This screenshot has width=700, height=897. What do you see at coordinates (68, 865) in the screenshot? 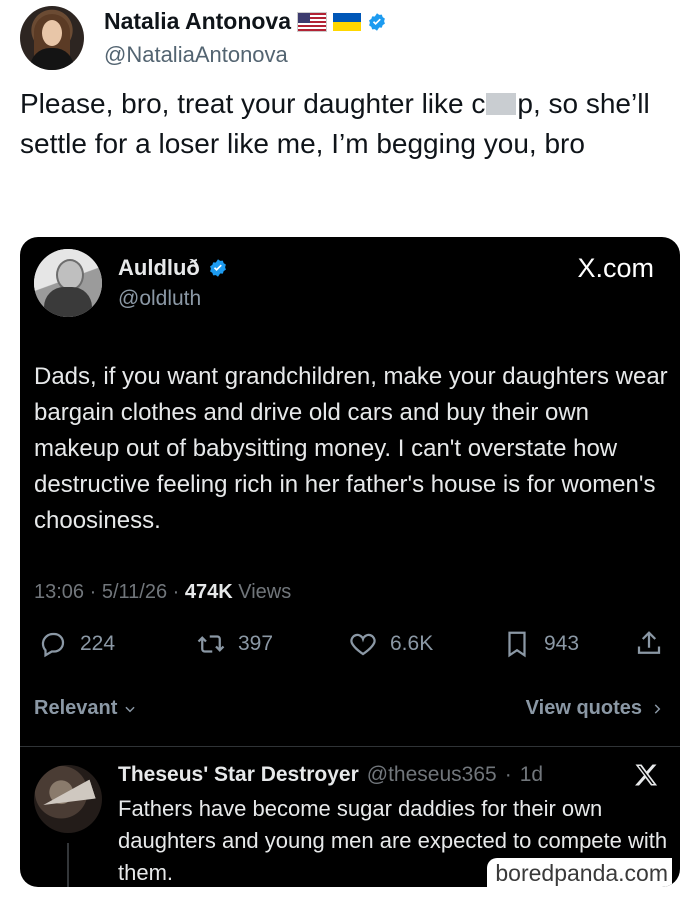
I see `thread-line` at bounding box center [68, 865].